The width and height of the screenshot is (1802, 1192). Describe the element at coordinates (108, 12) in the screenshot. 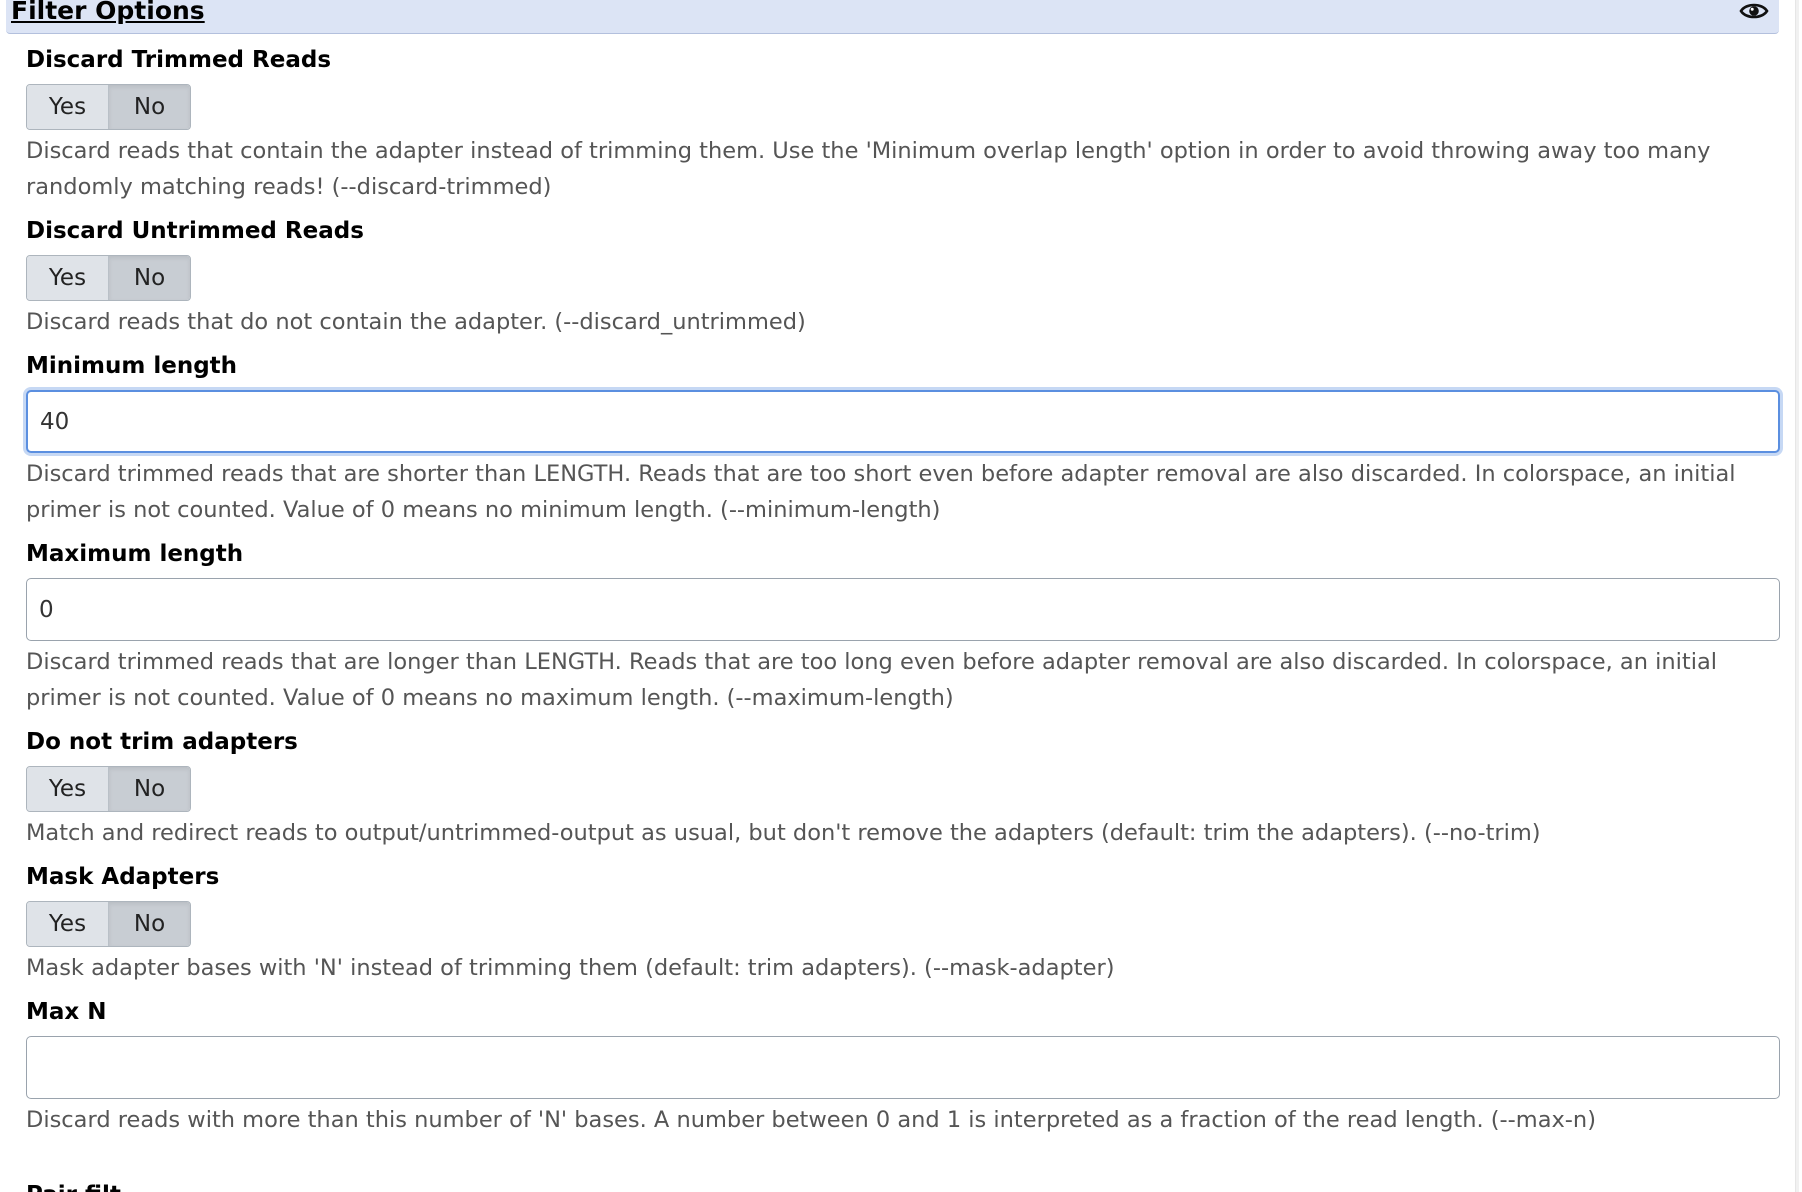

I see `section-title: Filter Options` at that location.